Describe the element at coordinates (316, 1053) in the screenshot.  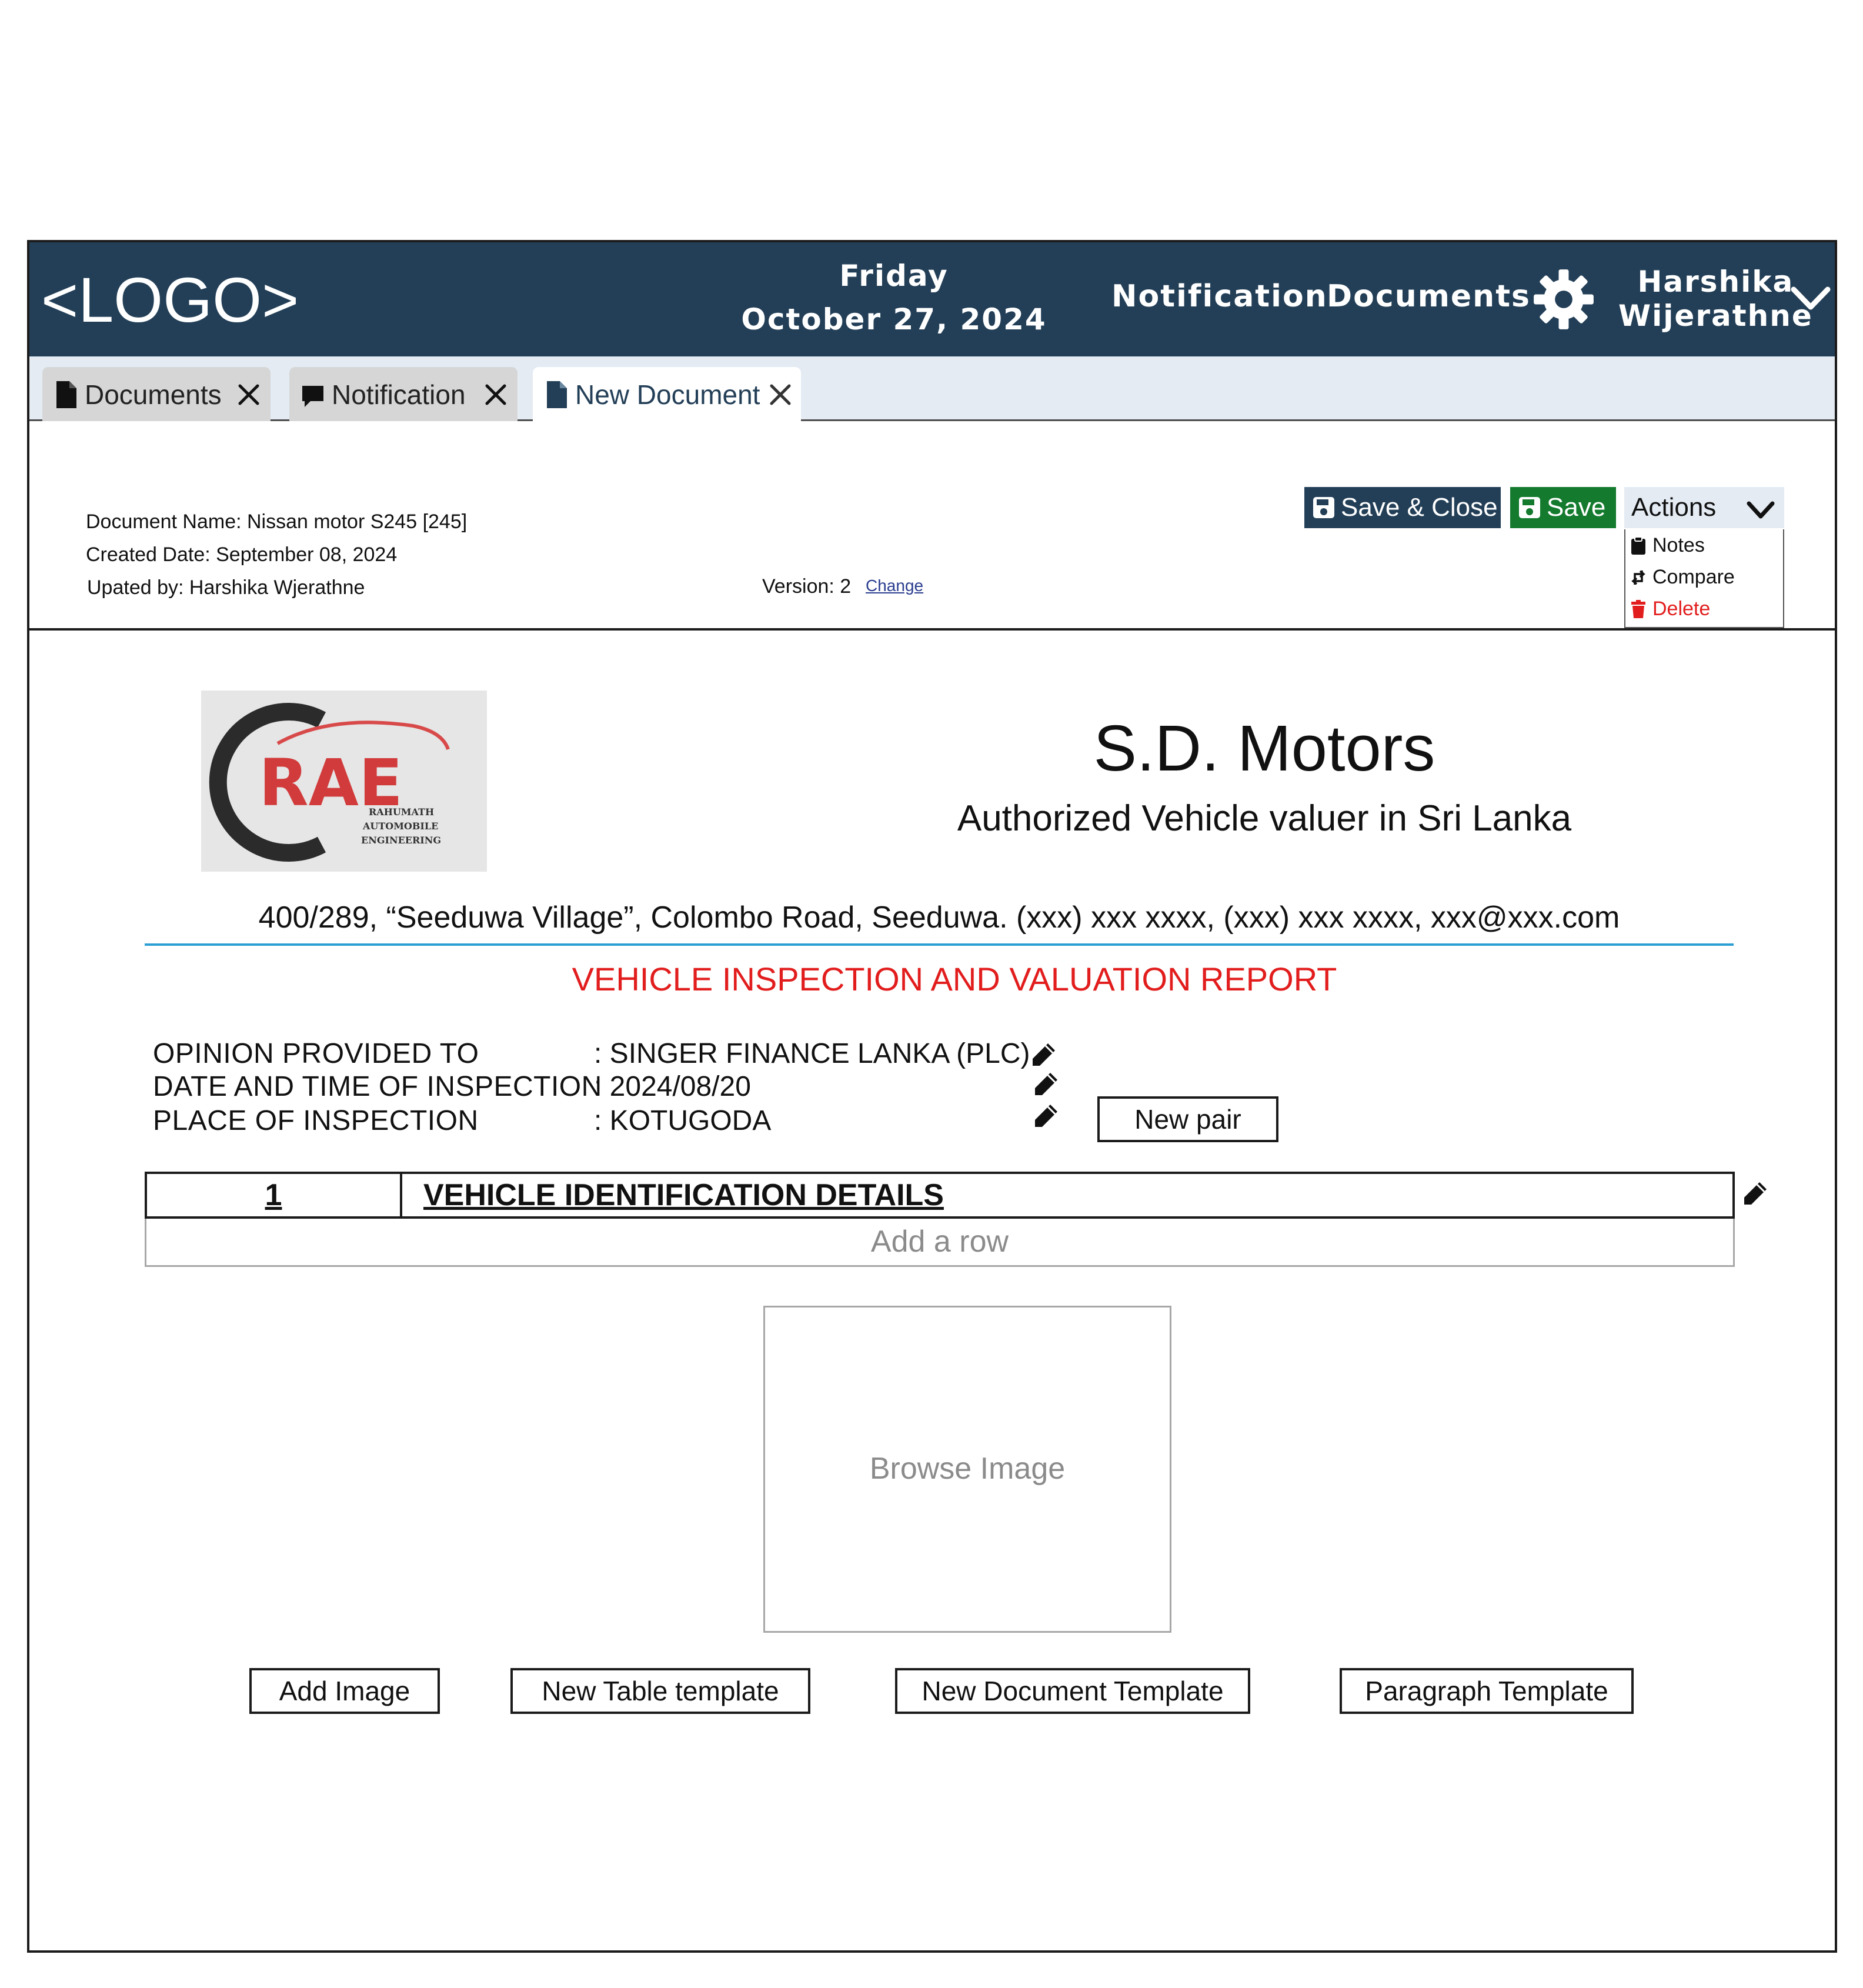
I see `field-label-opinion: OPINION PROVIDED TO` at that location.